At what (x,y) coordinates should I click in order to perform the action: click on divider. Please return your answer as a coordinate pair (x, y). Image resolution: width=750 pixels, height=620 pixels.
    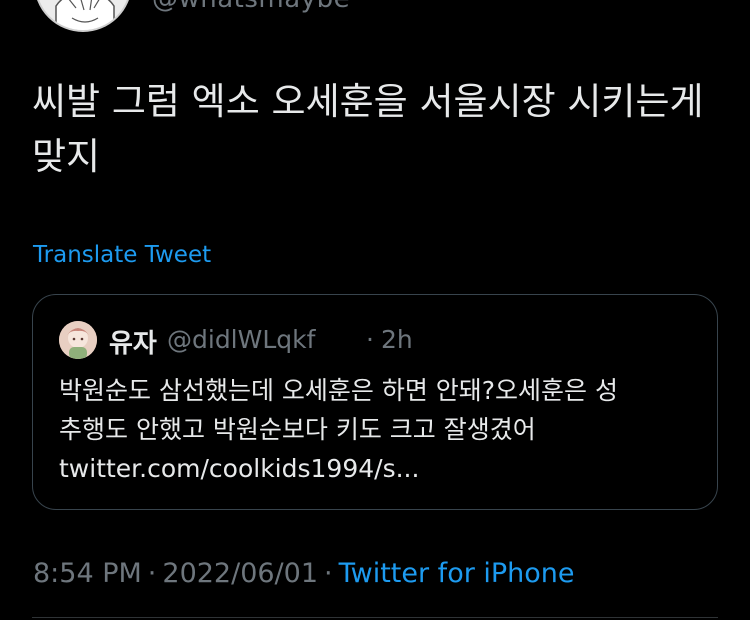
    Looking at the image, I should click on (375, 617).